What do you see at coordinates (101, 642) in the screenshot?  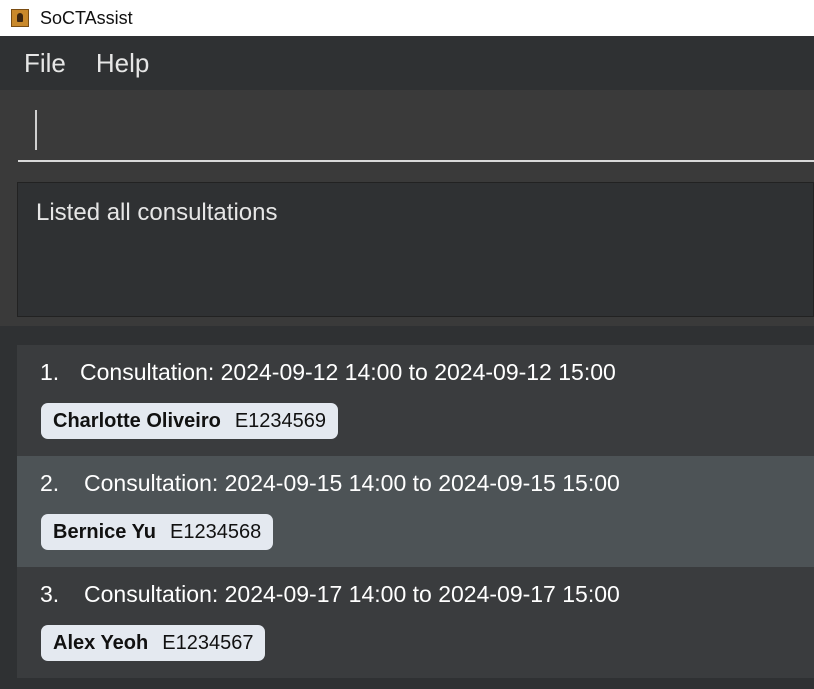 I see `student-name: Alex Yeoh` at bounding box center [101, 642].